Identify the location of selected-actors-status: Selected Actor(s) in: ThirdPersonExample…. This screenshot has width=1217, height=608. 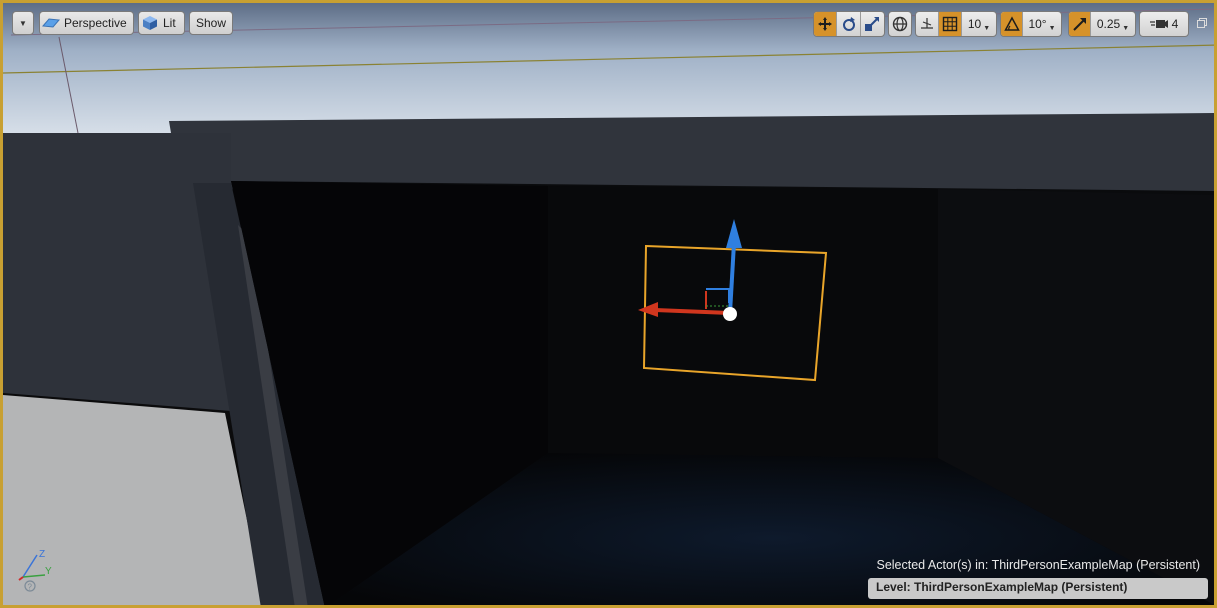
(1038, 565).